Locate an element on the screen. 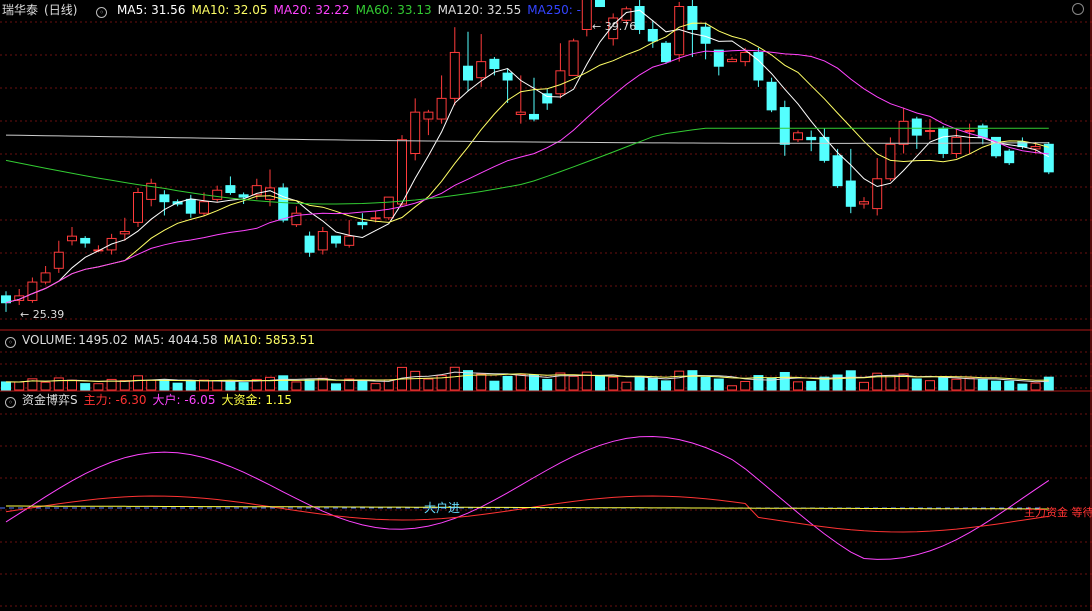 The height and width of the screenshot is (611, 1092). legend-item: MA10: 32.05 is located at coordinates (229, 10).